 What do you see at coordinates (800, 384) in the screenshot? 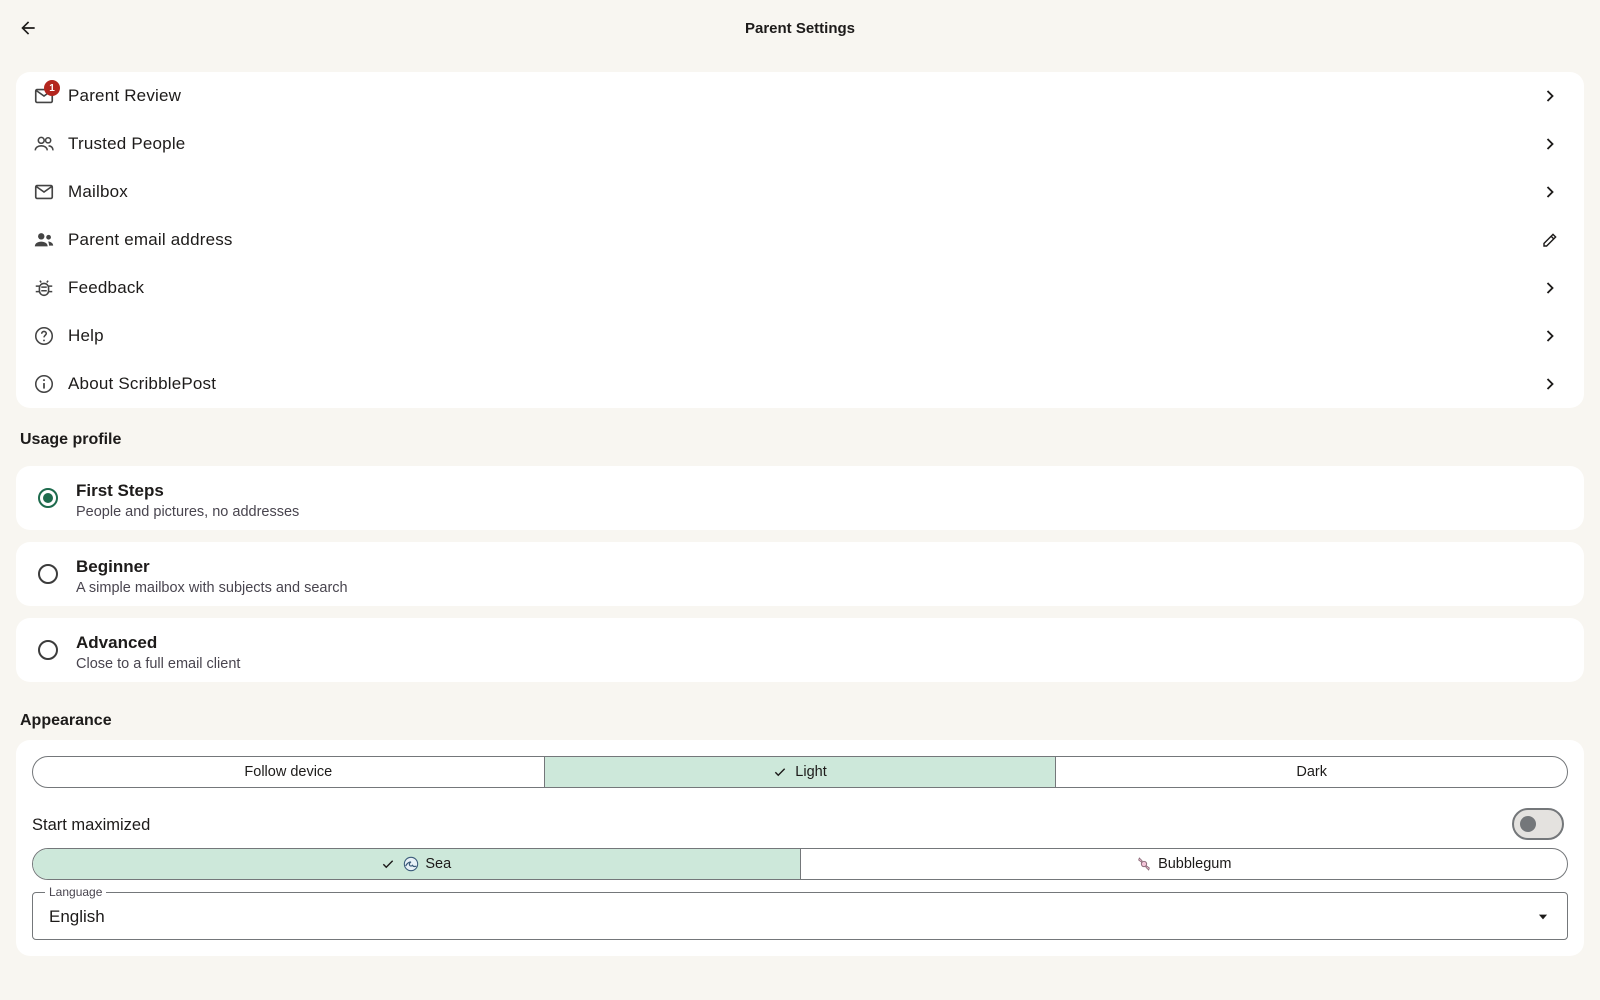
I see `menu-item-about: About ScribblePost` at bounding box center [800, 384].